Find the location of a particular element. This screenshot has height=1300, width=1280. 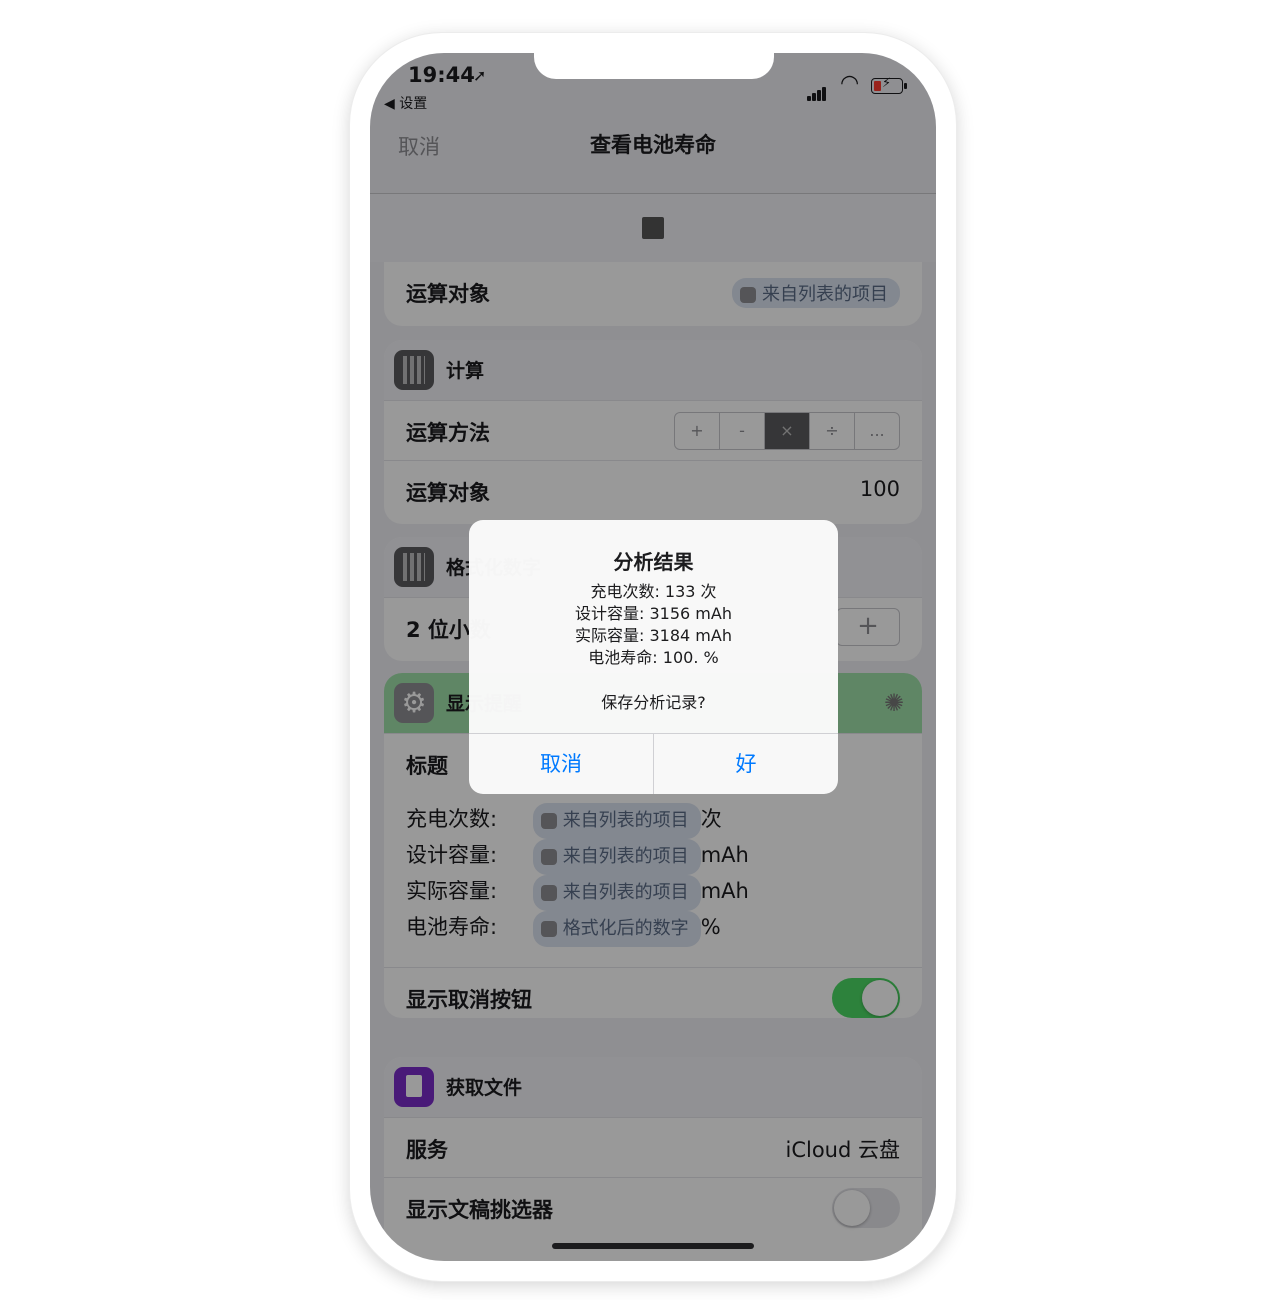

alert-cancel-button: 取消 is located at coordinates (561, 764).